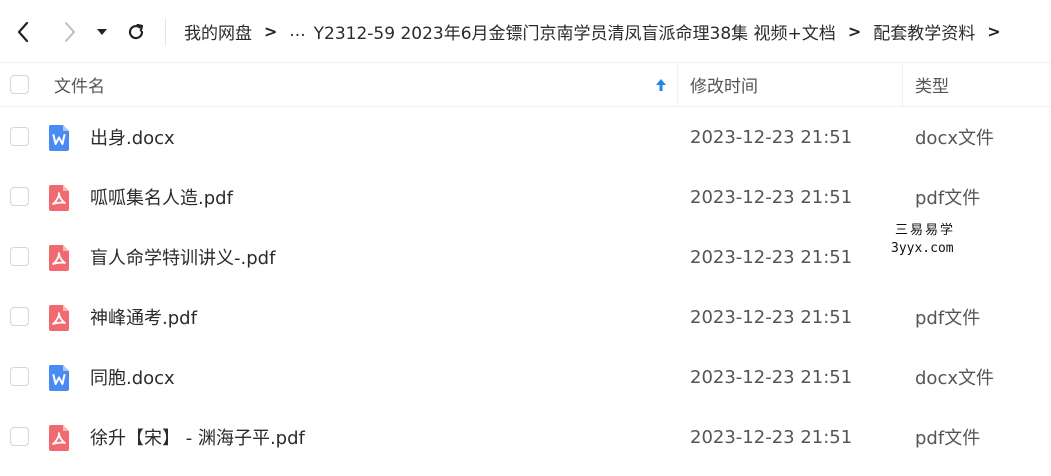  Describe the element at coordinates (525, 85) in the screenshot. I see `file-list-header: 文件名 修改时间 类型` at that location.